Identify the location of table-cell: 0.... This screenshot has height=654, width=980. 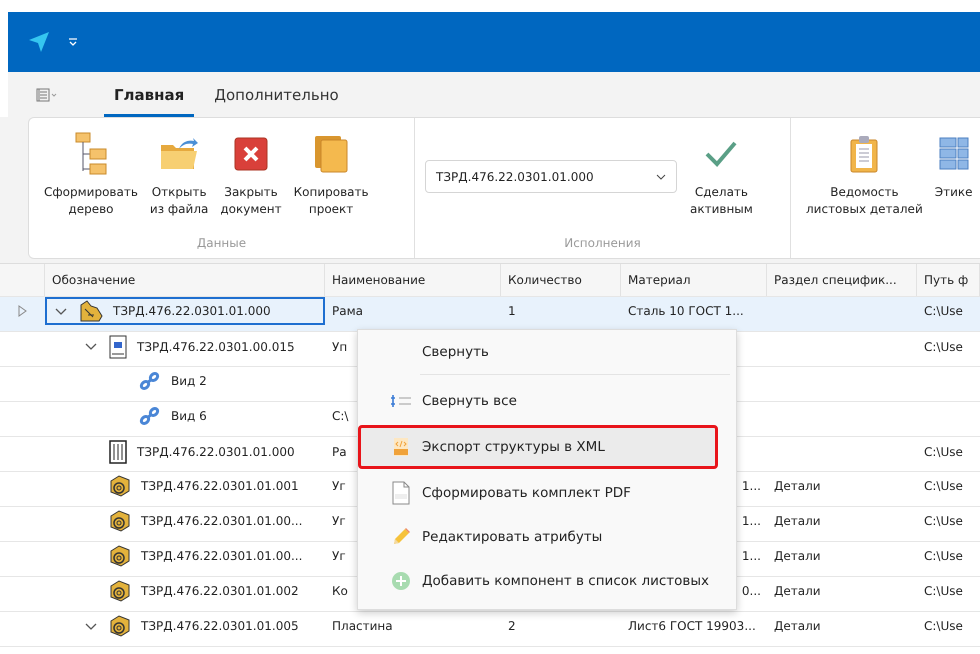
(751, 591).